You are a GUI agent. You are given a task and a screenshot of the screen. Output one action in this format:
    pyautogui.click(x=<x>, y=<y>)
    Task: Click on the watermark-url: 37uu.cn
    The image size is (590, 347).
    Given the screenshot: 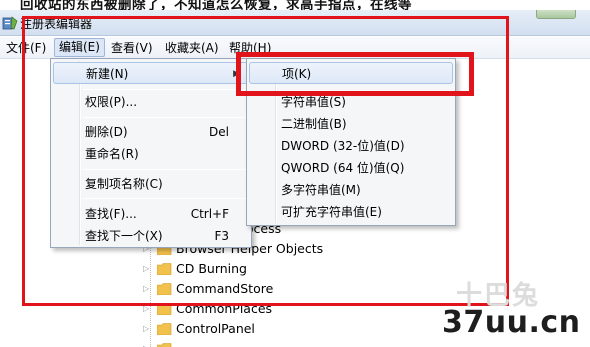 What is the action you would take?
    pyautogui.click(x=511, y=322)
    